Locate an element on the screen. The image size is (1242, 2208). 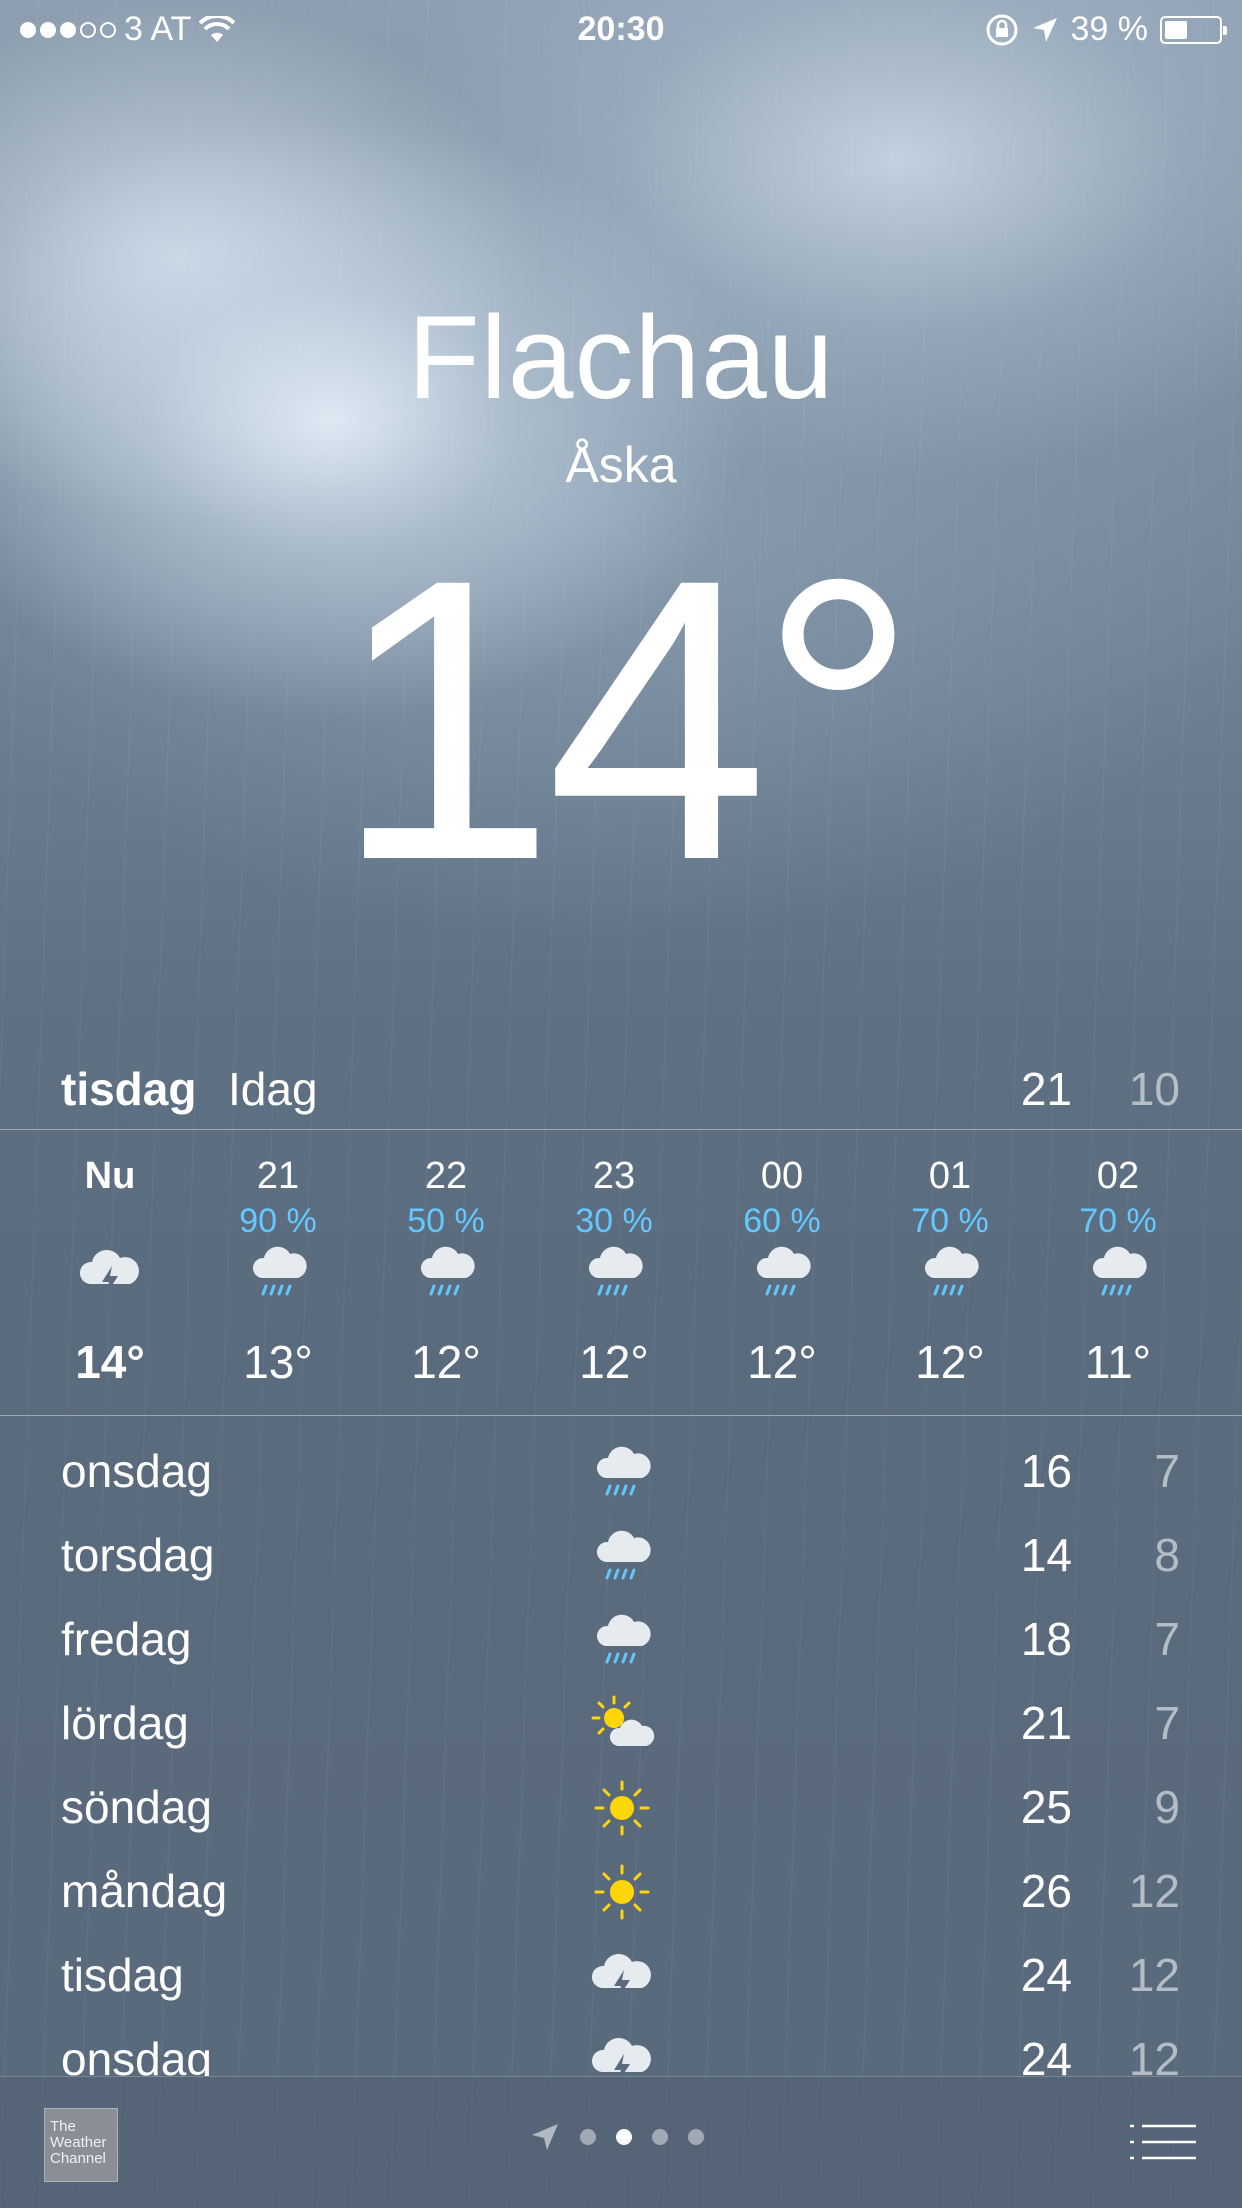
rotation-lock-icon is located at coordinates (1001, 29).